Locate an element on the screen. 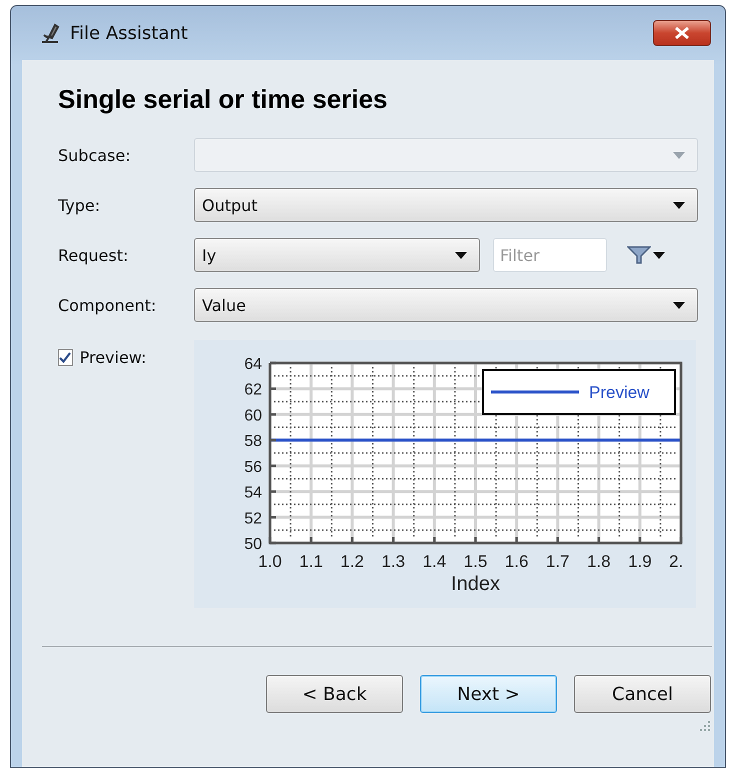  y-tick-label: 56 is located at coordinates (253, 467).